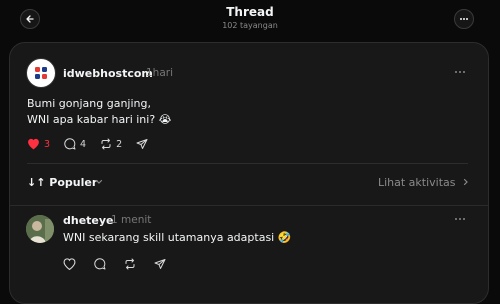 The height and width of the screenshot is (304, 500). What do you see at coordinates (416, 182) in the screenshot?
I see `view-activity-label: Lihat aktivitas` at bounding box center [416, 182].